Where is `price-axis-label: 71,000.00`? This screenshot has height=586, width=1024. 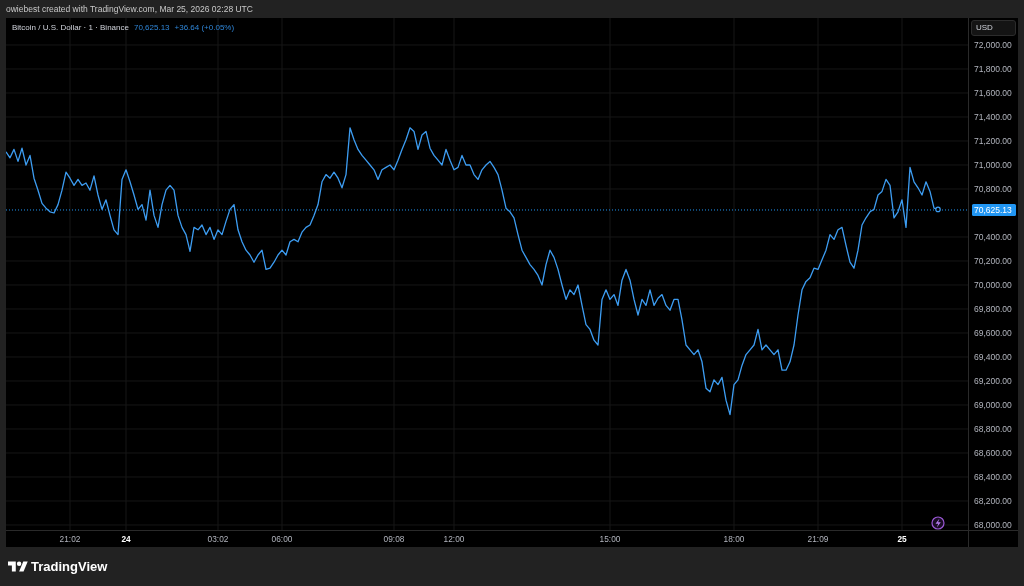 price-axis-label: 71,000.00 is located at coordinates (993, 165).